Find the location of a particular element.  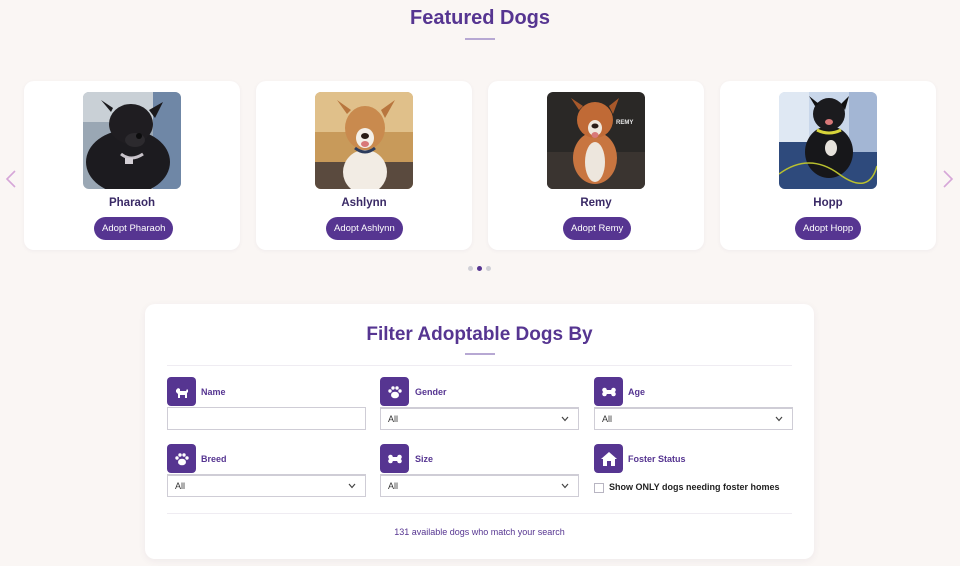

chevron-right-icon is located at coordinates (948, 179).